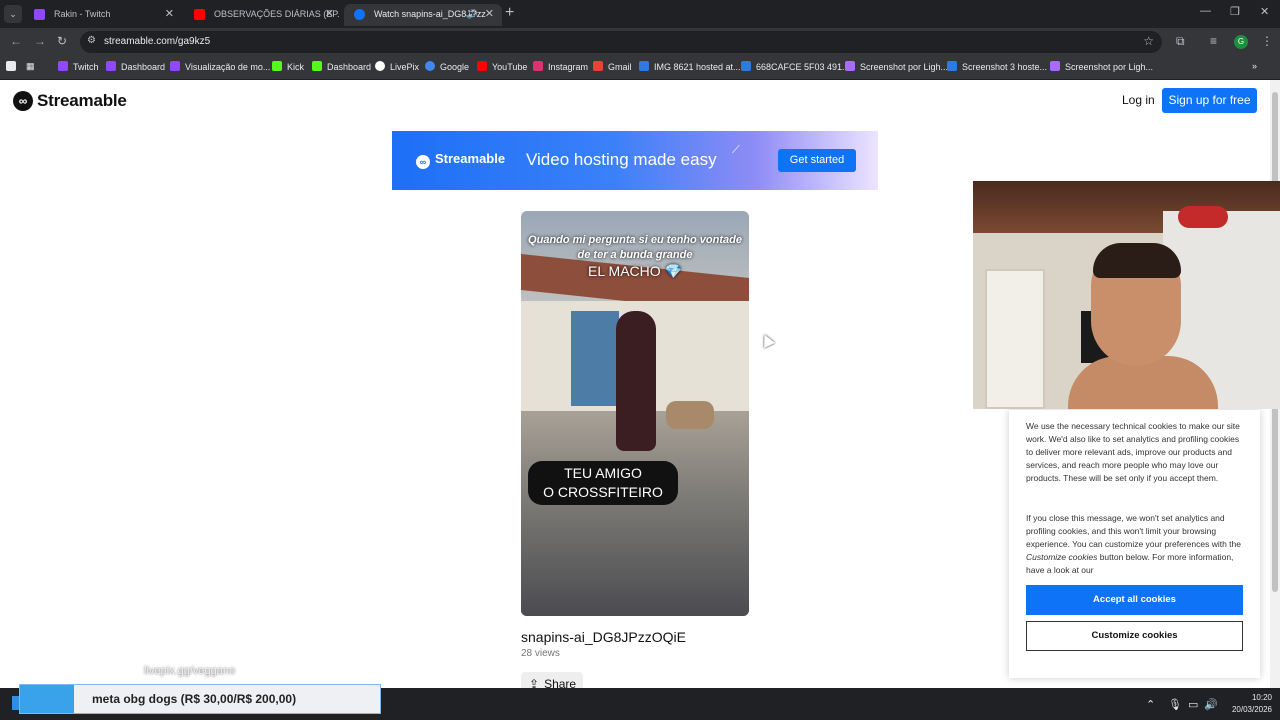 The height and width of the screenshot is (720, 1280). What do you see at coordinates (91, 40) in the screenshot?
I see `site-info-icon: ⚙` at bounding box center [91, 40].